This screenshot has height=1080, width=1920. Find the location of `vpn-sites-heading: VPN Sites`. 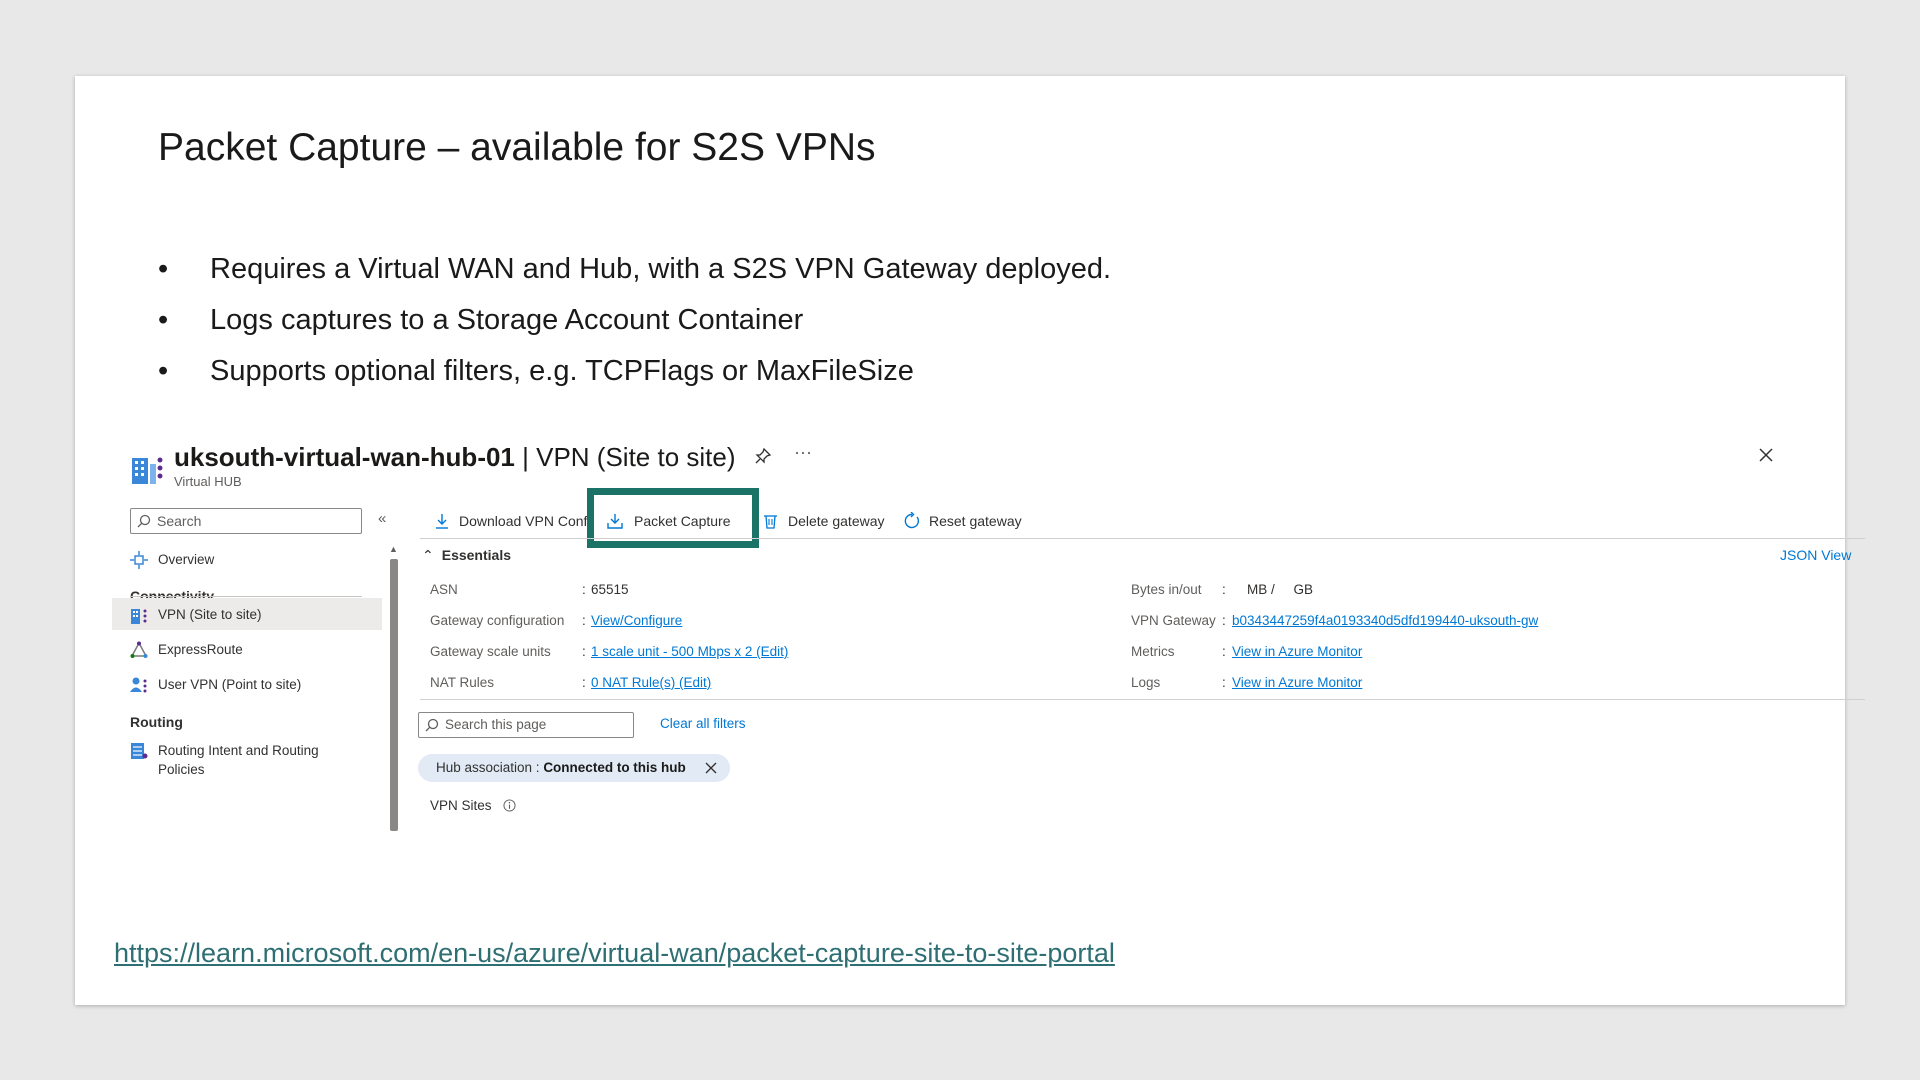

vpn-sites-heading: VPN Sites is located at coordinates (473, 805).